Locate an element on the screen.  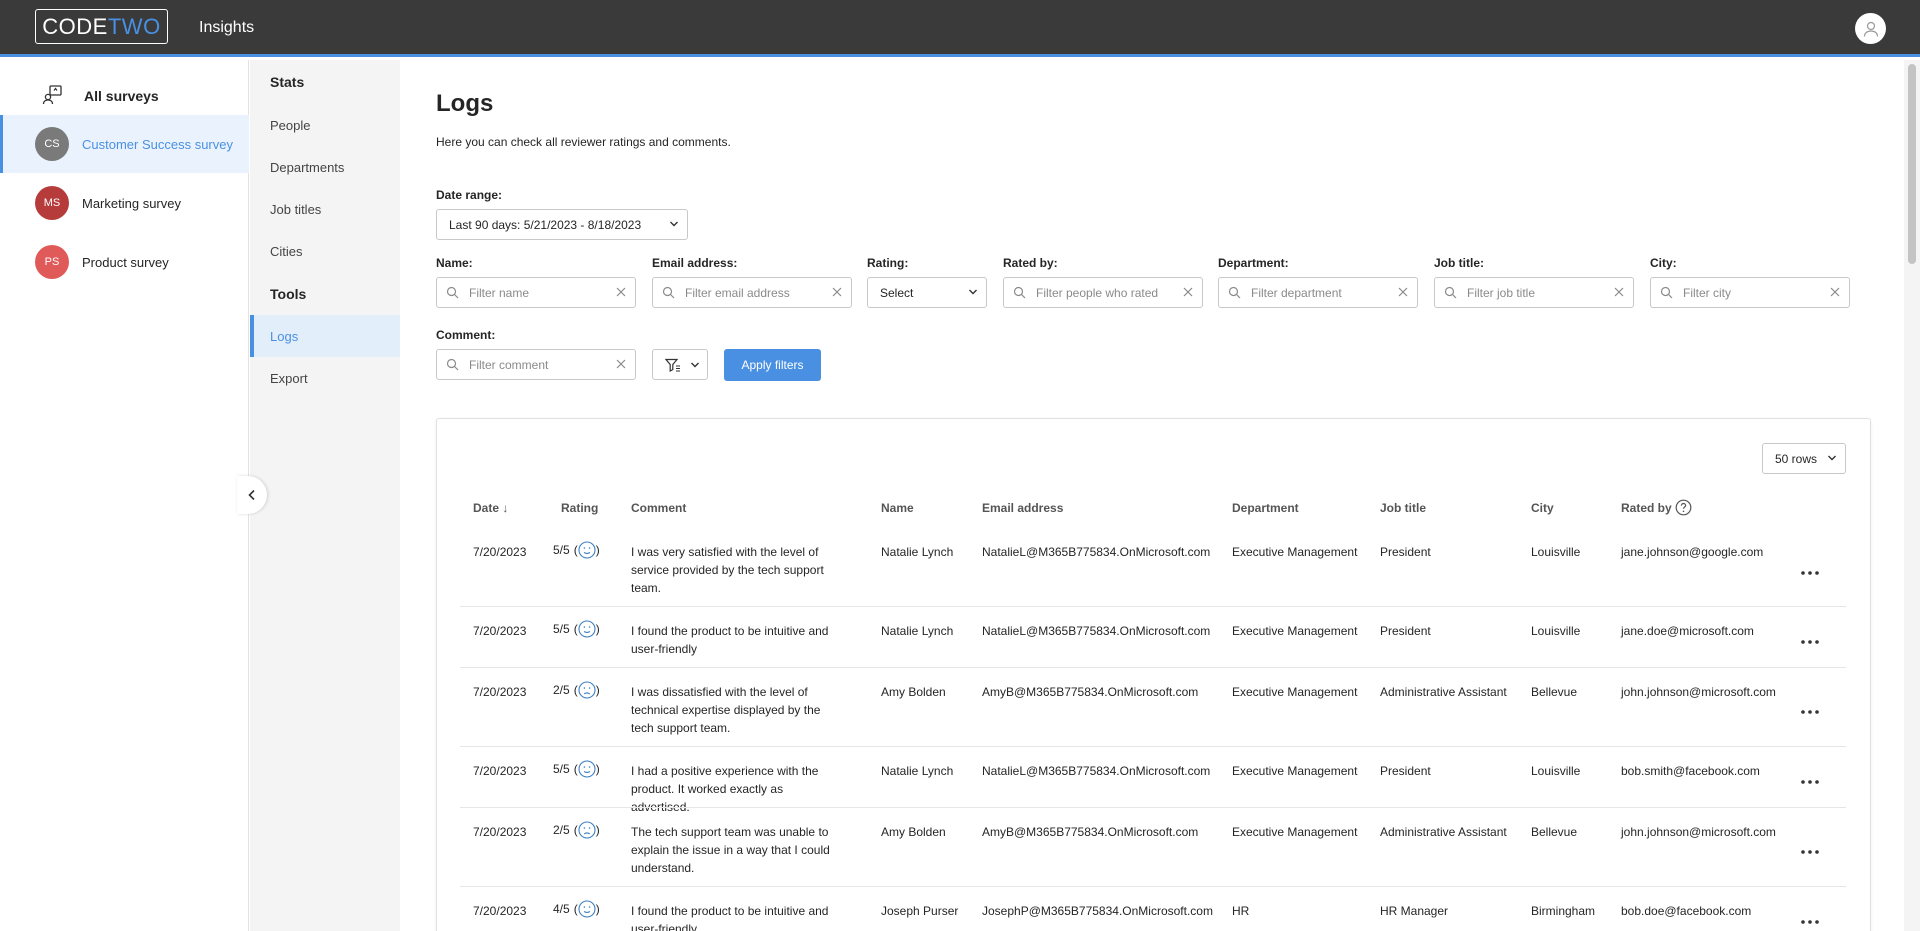
survey-item-marketing: MS Marketing survey is located at coordinates (124, 203).